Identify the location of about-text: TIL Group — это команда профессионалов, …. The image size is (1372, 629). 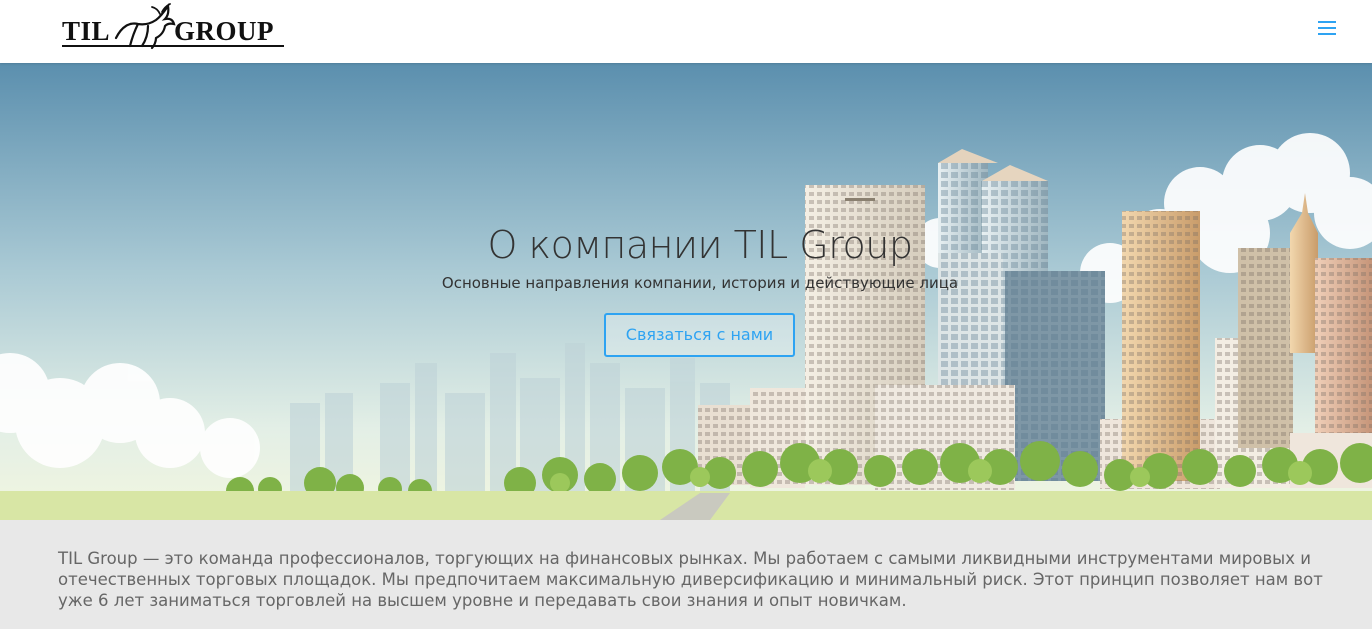
(690, 579).